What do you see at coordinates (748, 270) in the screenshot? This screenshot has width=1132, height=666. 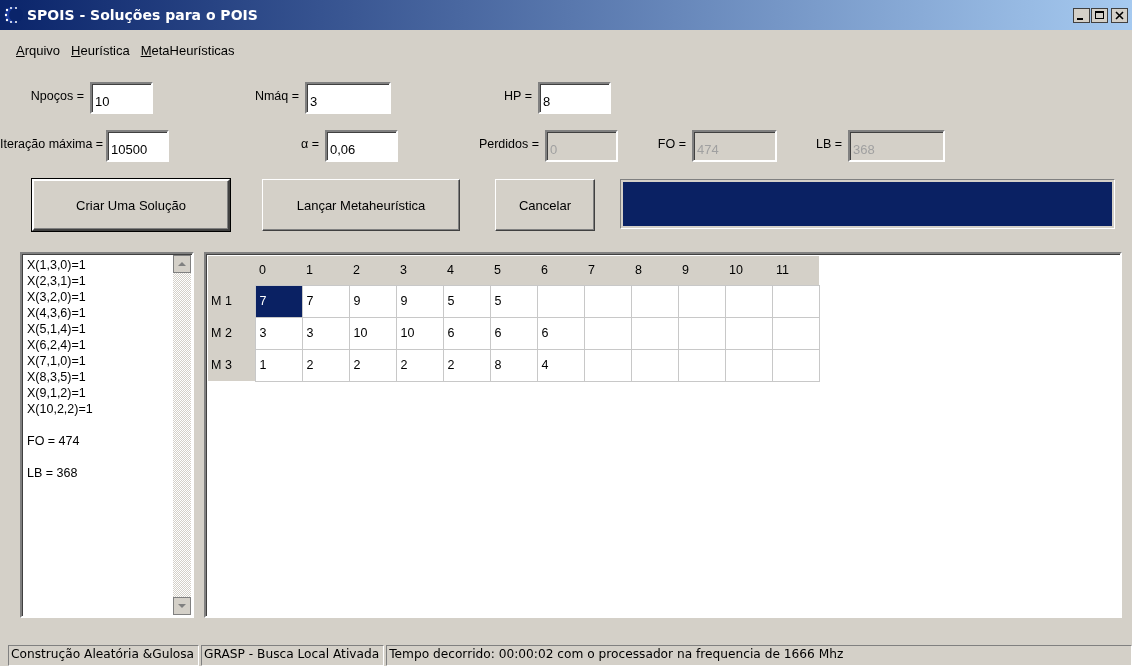 I see `column-header: 10` at bounding box center [748, 270].